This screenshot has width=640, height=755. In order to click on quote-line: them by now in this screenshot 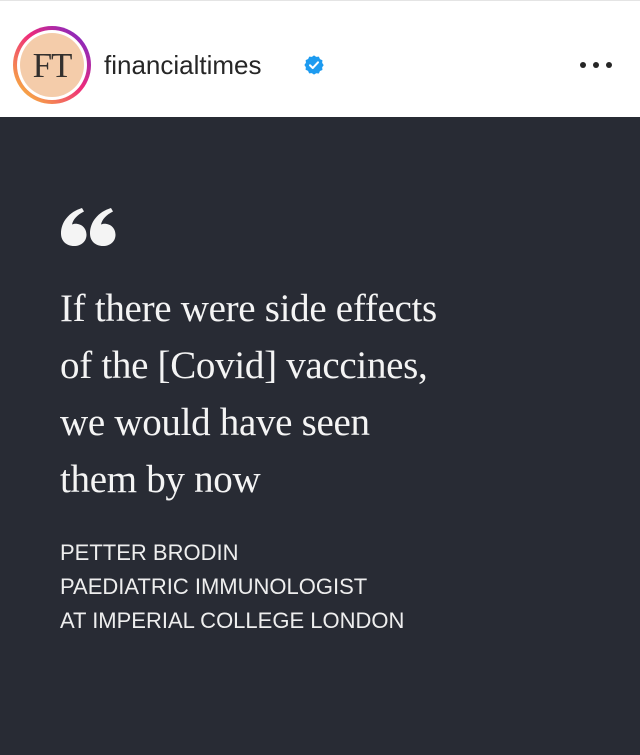, I will do `click(160, 479)`.